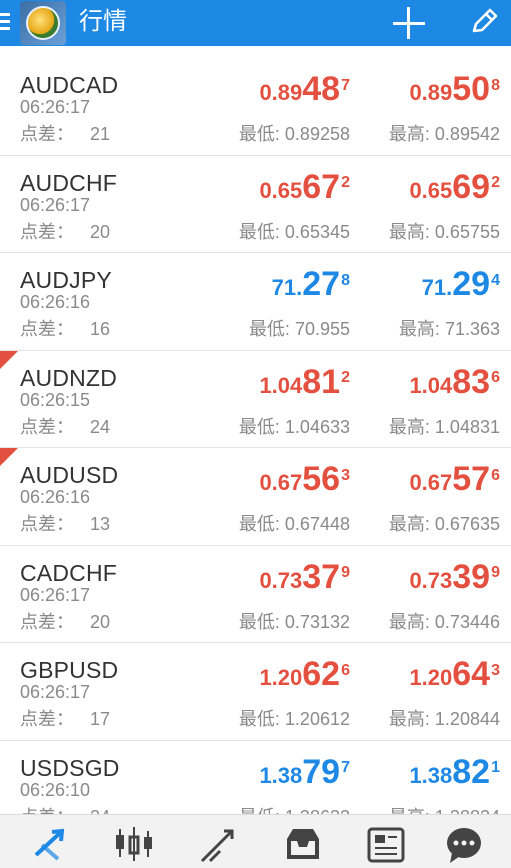  Describe the element at coordinates (134, 845) in the screenshot. I see `chart-icon` at that location.